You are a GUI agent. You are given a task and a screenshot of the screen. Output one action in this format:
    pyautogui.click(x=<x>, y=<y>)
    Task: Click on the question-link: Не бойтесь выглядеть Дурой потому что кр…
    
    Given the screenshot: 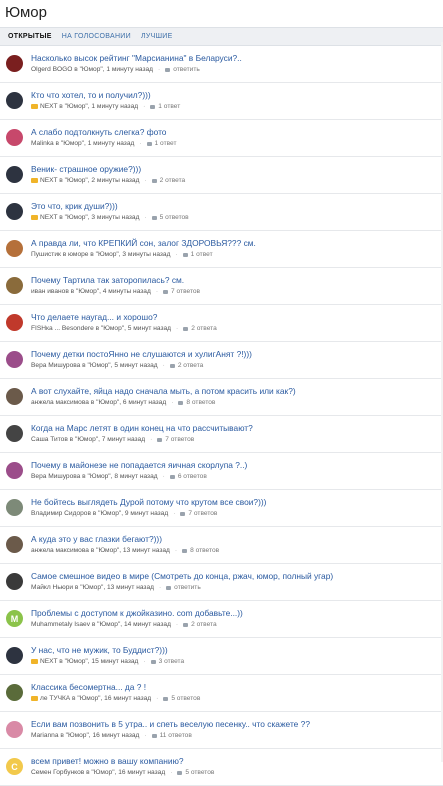 What is the action you would take?
    pyautogui.click(x=235, y=502)
    